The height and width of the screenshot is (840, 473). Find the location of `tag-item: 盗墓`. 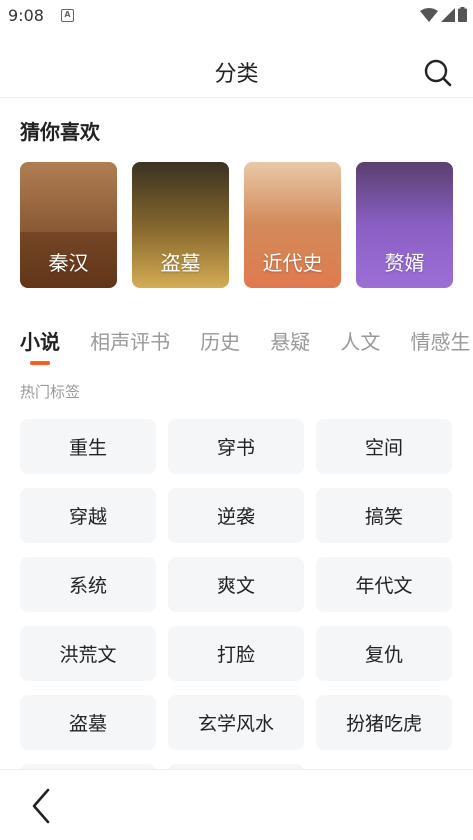

tag-item: 盗墓 is located at coordinates (88, 722).